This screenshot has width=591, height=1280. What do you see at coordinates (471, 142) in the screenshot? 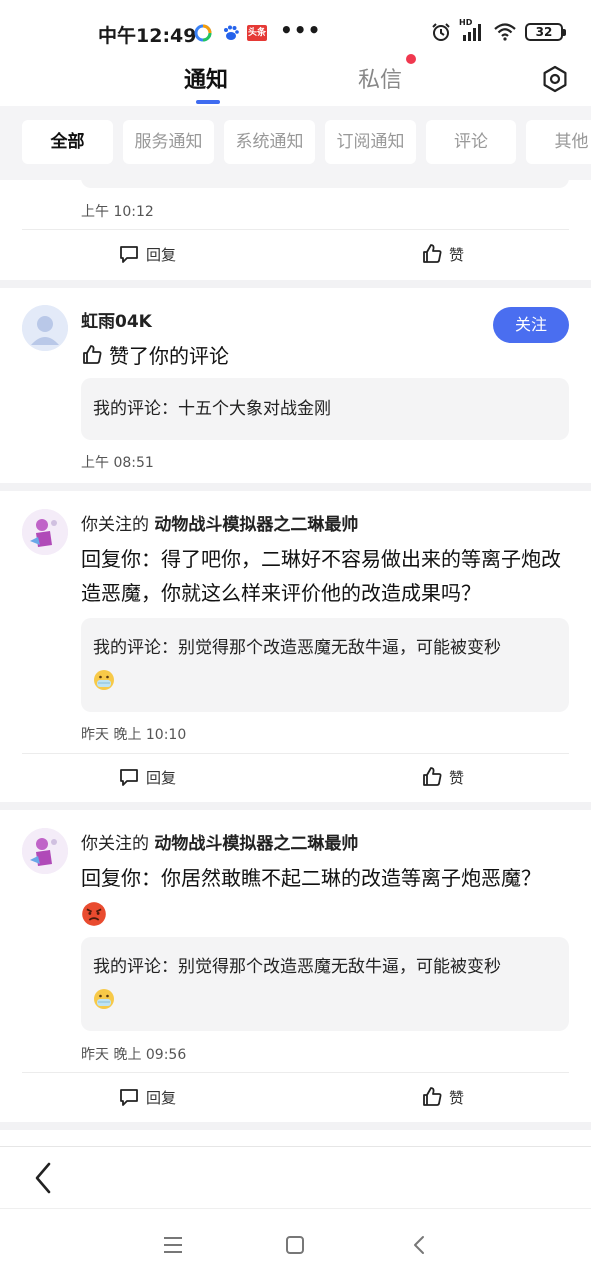
I see `chip-comments: 评论` at bounding box center [471, 142].